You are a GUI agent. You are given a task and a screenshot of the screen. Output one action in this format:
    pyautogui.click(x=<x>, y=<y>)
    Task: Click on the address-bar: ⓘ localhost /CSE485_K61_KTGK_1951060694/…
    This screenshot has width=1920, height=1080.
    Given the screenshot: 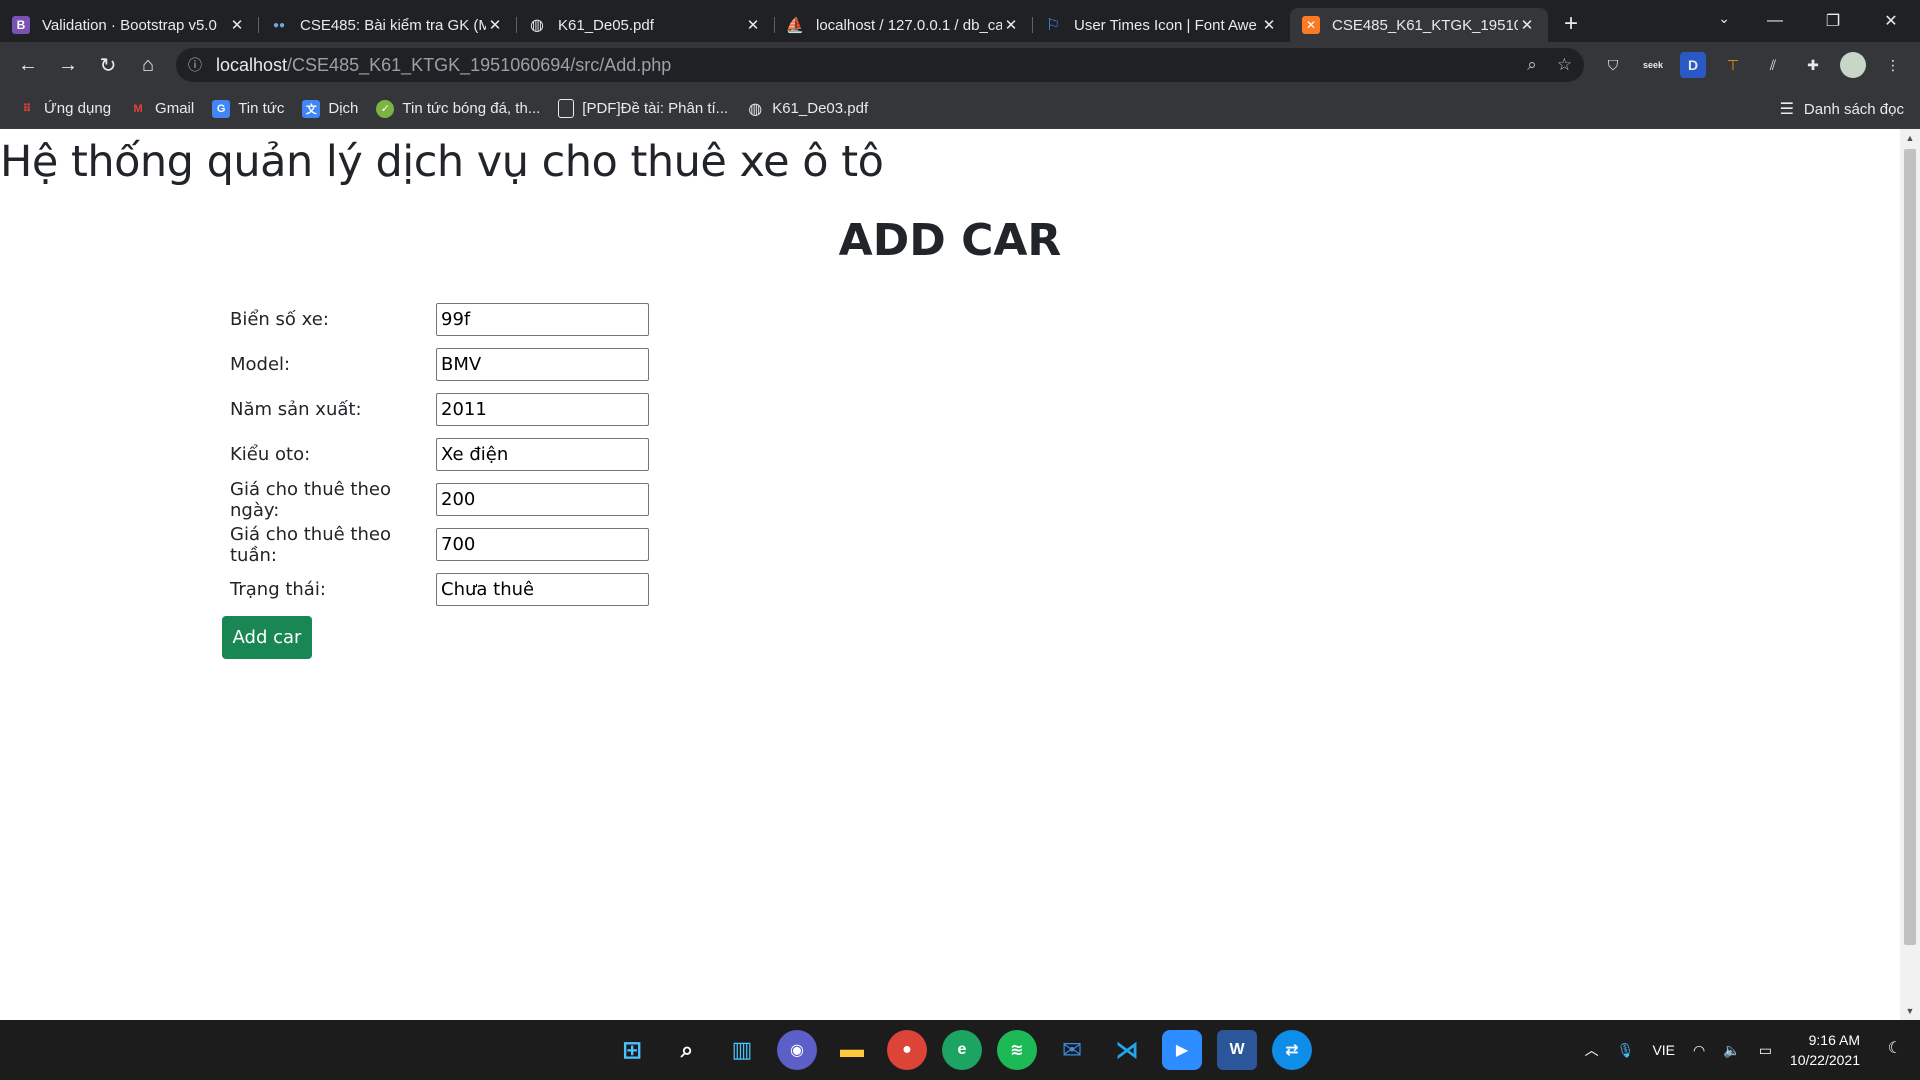 What is the action you would take?
    pyautogui.click(x=880, y=65)
    